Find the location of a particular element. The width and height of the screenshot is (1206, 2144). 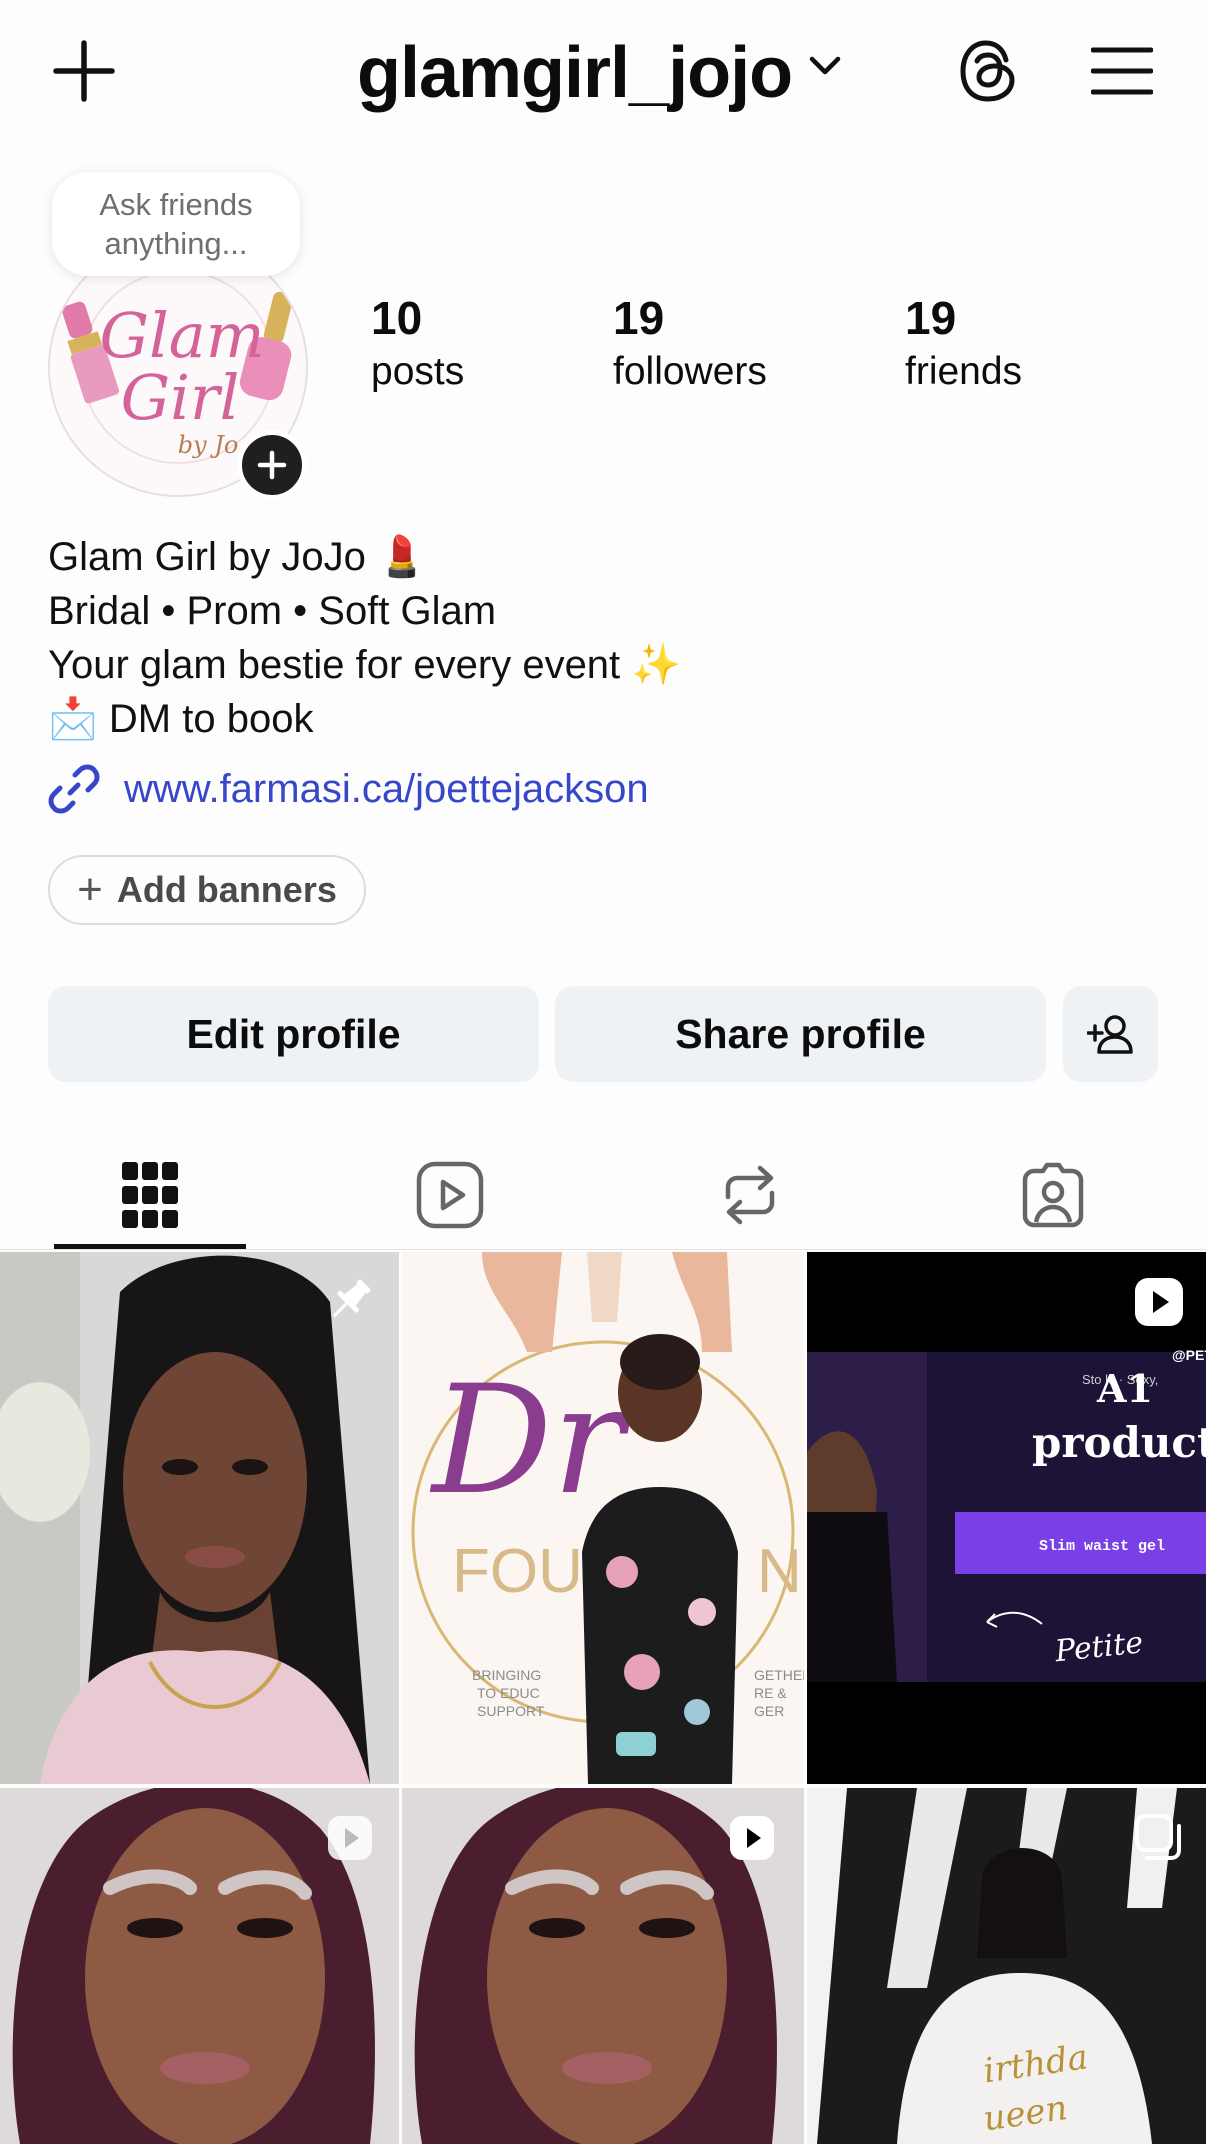

svg-text: RE & is located at coordinates (770, 1693).